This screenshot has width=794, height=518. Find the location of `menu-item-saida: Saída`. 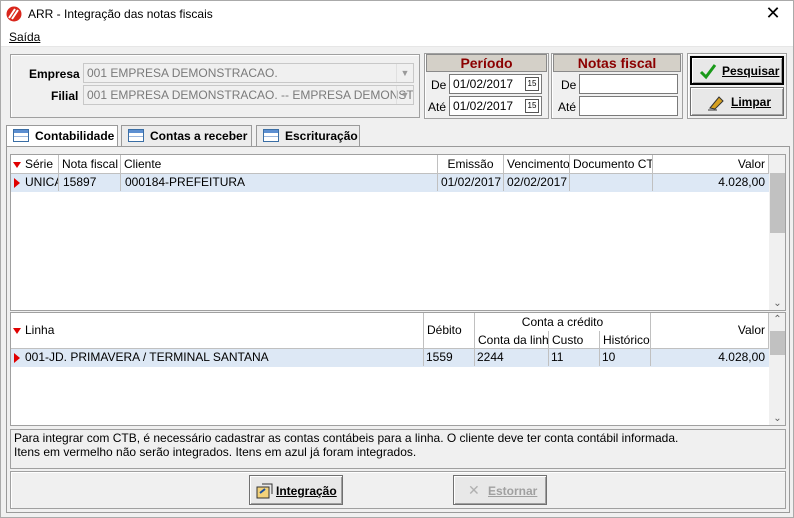

menu-item-saida: Saída is located at coordinates (24, 37).